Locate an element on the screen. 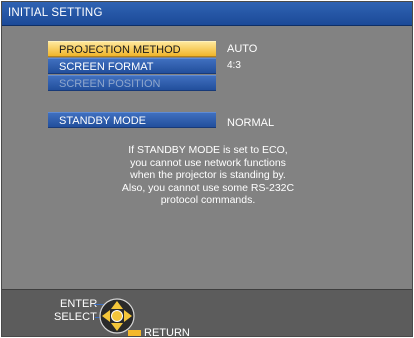 Image resolution: width=414 pixels, height=338 pixels. return-label: RETURN is located at coordinates (167, 332).